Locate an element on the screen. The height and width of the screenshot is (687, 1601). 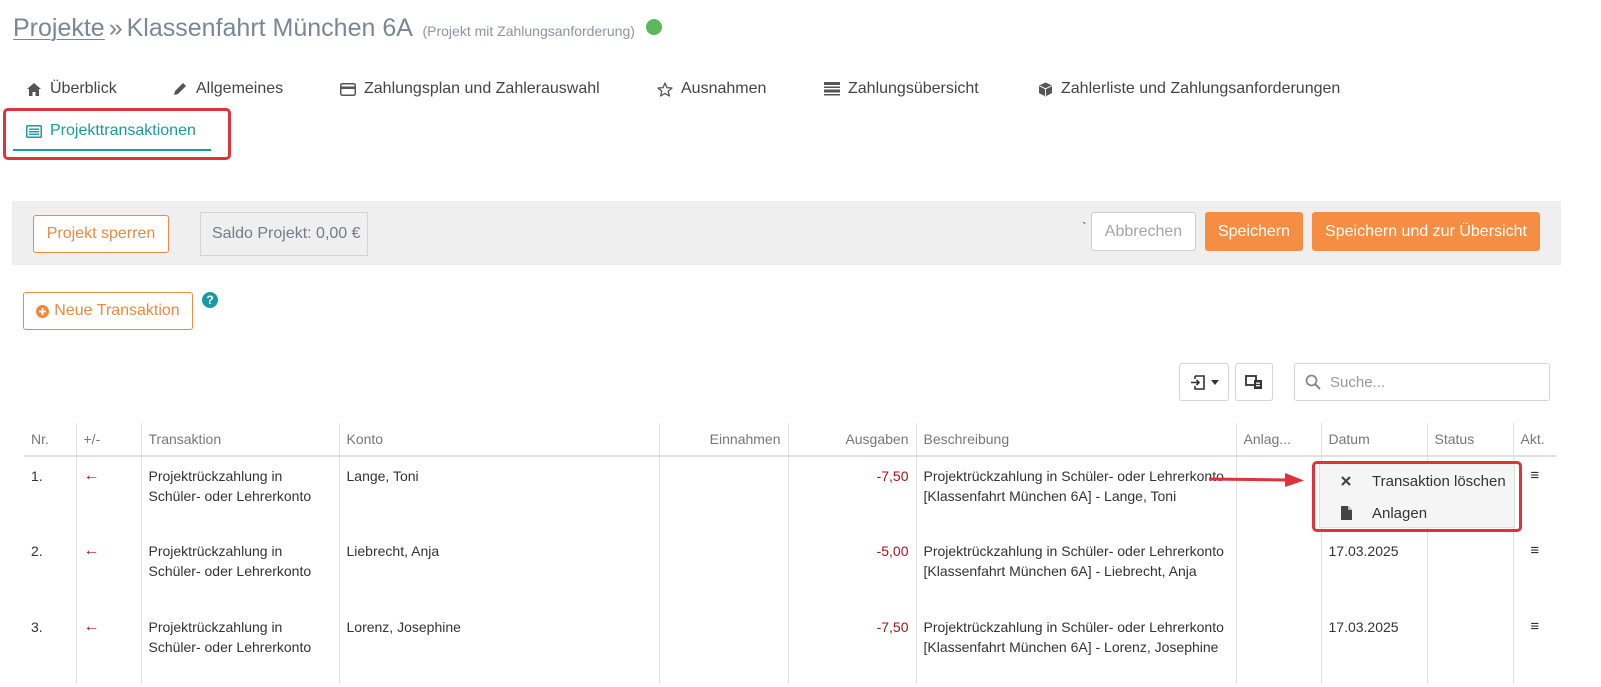
cell-nr: 1. is located at coordinates (37, 476).